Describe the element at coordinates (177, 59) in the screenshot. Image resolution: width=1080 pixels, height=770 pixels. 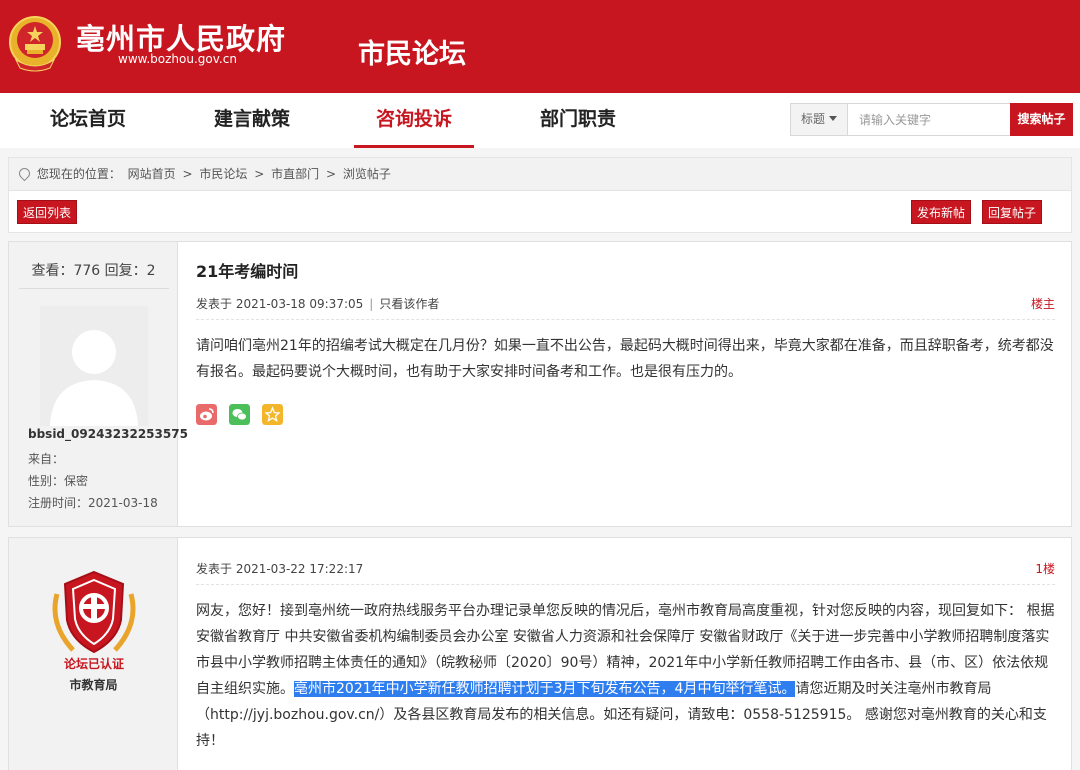
I see `site-url: www.bozhou.gov.cn` at that location.